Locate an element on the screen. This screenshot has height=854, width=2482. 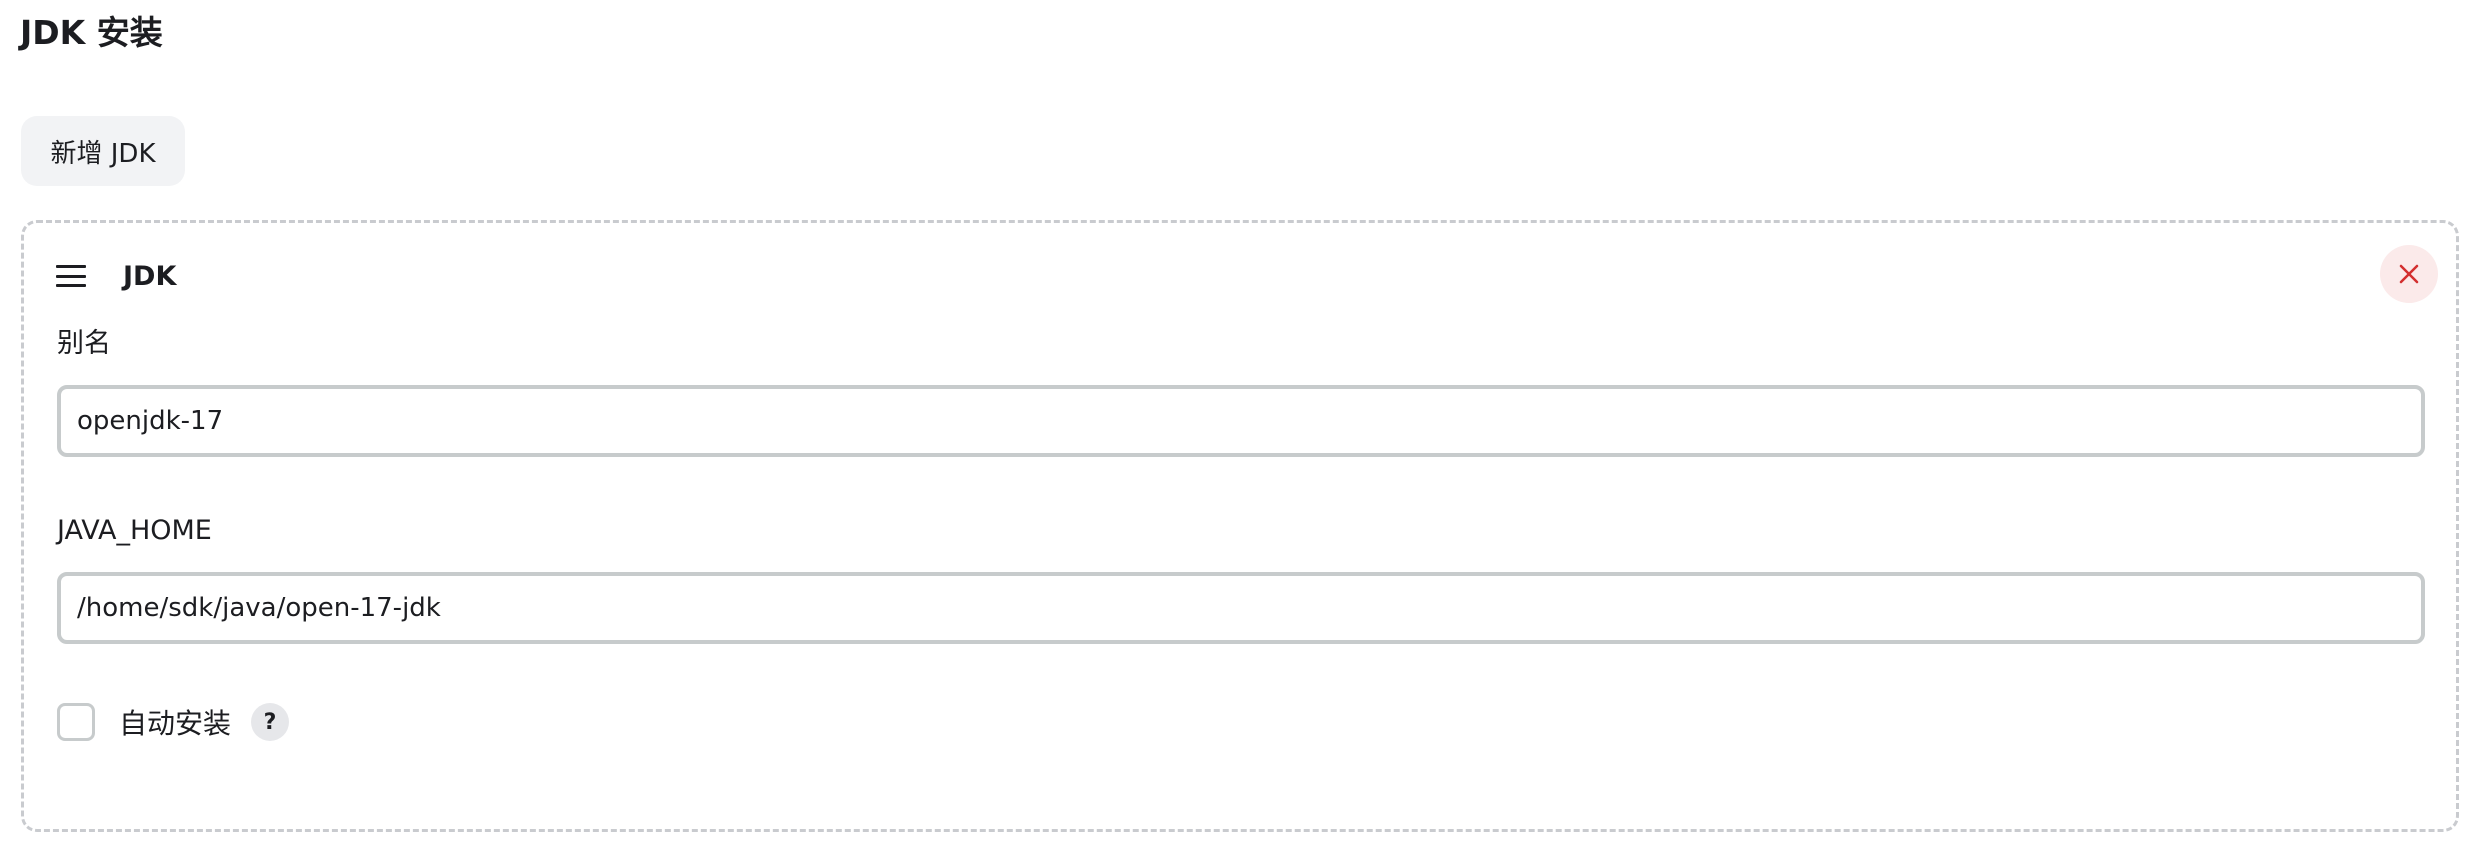
drag-handle-icon is located at coordinates (71, 276).